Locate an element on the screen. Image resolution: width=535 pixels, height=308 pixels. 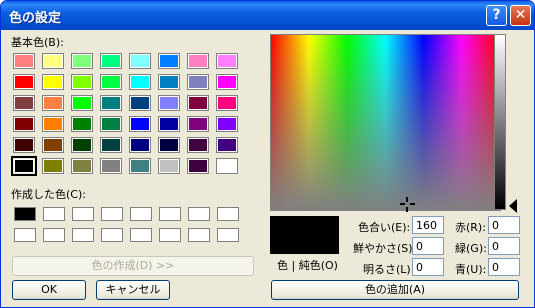
lum-label: 明るさ(L): is located at coordinates (389, 269).